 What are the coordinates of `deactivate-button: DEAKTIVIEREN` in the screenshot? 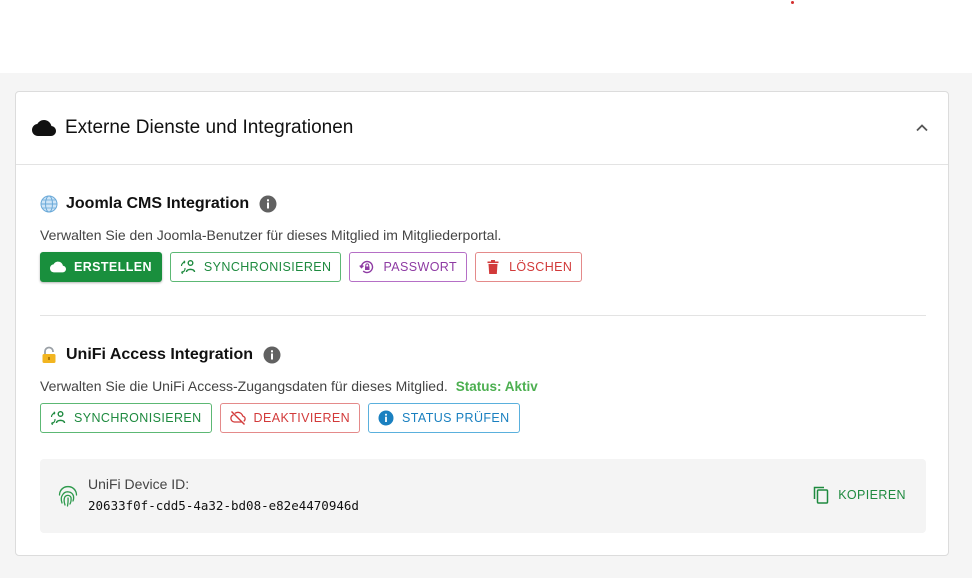 It's located at (290, 418).